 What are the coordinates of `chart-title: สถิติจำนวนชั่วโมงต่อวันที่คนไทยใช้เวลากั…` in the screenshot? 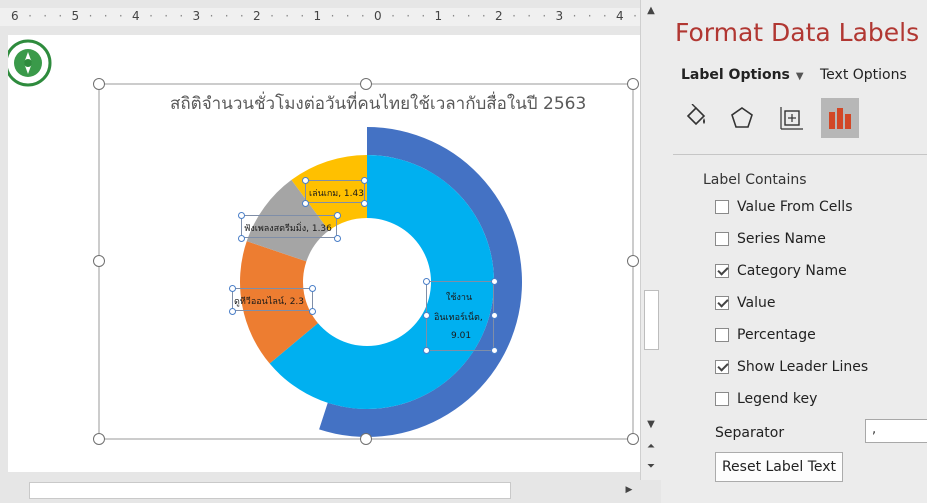 It's located at (378, 104).